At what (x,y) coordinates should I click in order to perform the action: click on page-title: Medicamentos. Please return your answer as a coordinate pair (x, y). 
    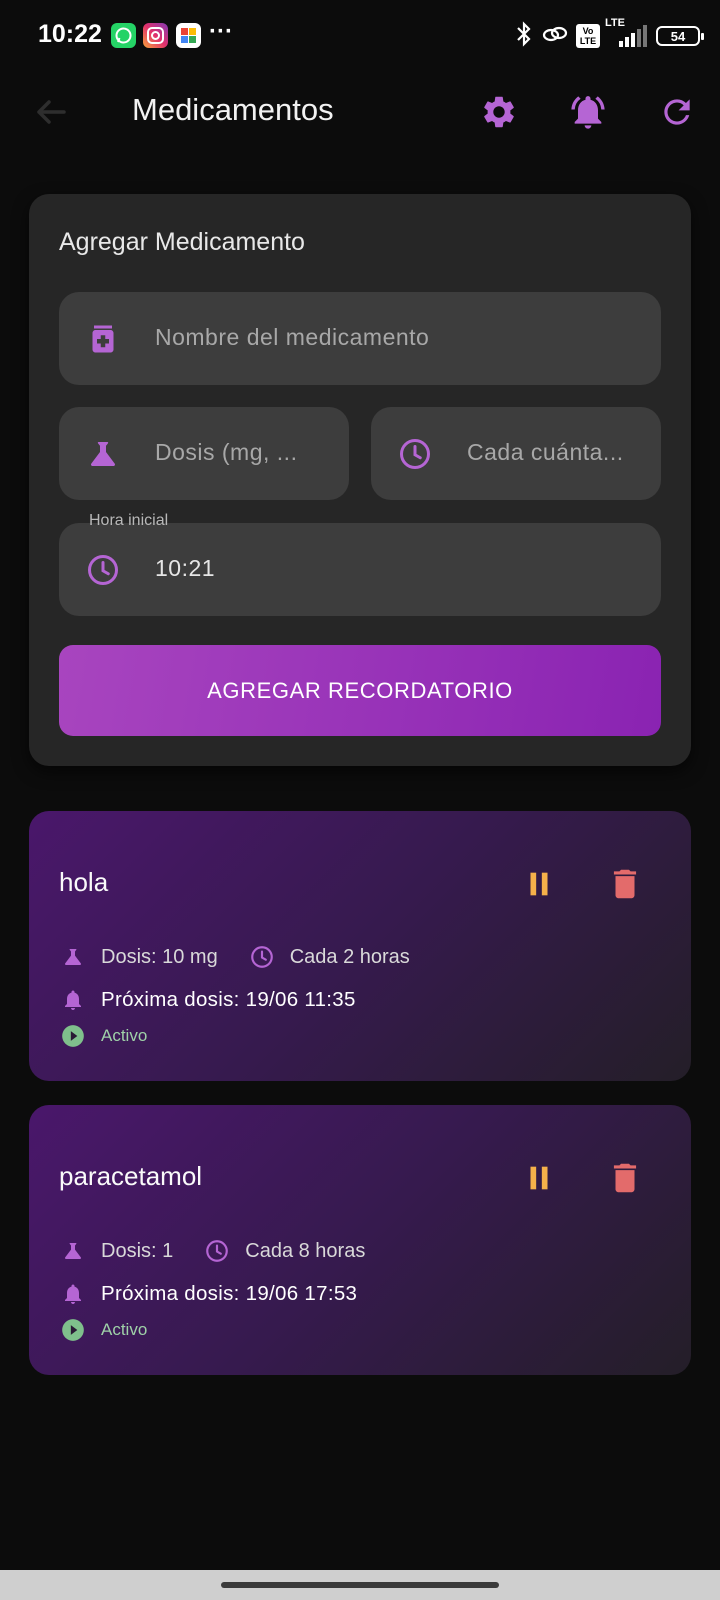
    Looking at the image, I should click on (233, 109).